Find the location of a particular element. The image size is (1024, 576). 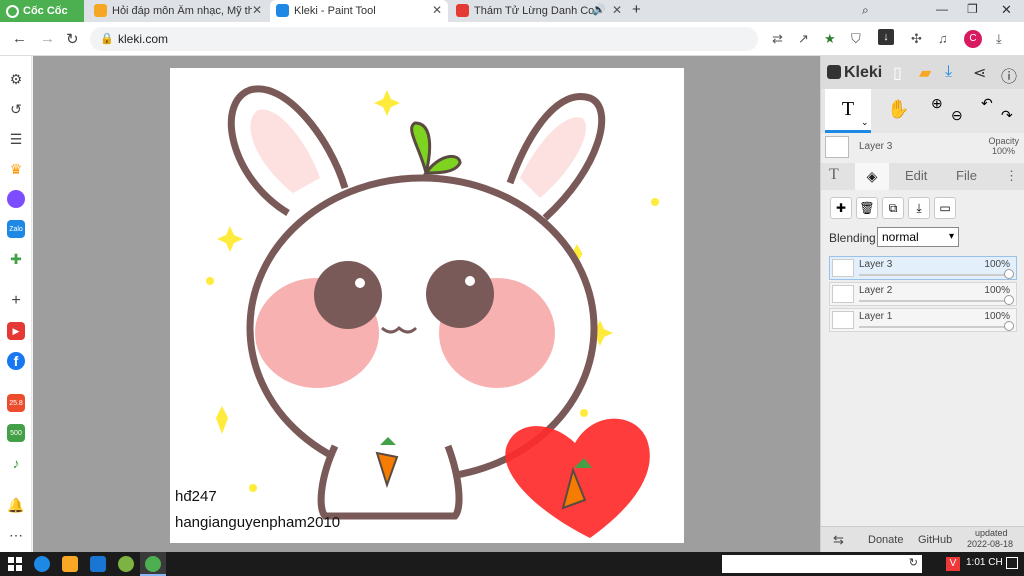

tab-youtube: Thám Tử Lừng Danh Con 🔊 ✕ is located at coordinates (539, 11).